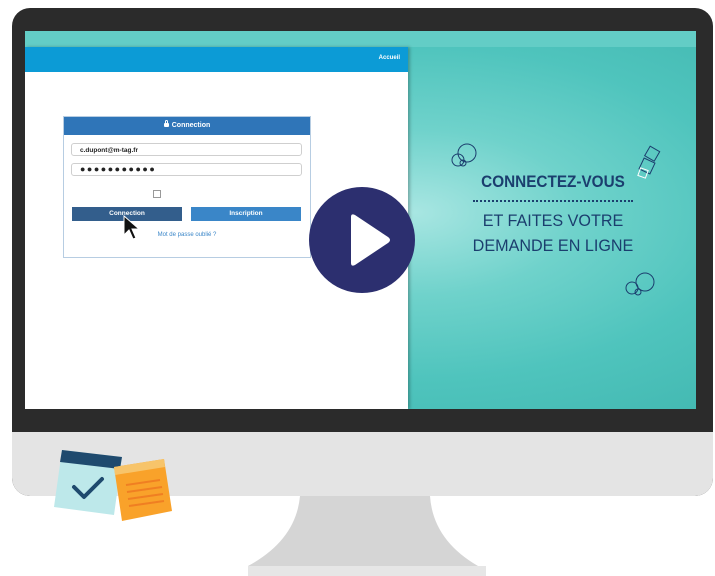 The height and width of the screenshot is (576, 715). What do you see at coordinates (553, 181) in the screenshot?
I see `tagline-headline: CONNECTEZ-VOUS` at bounding box center [553, 181].